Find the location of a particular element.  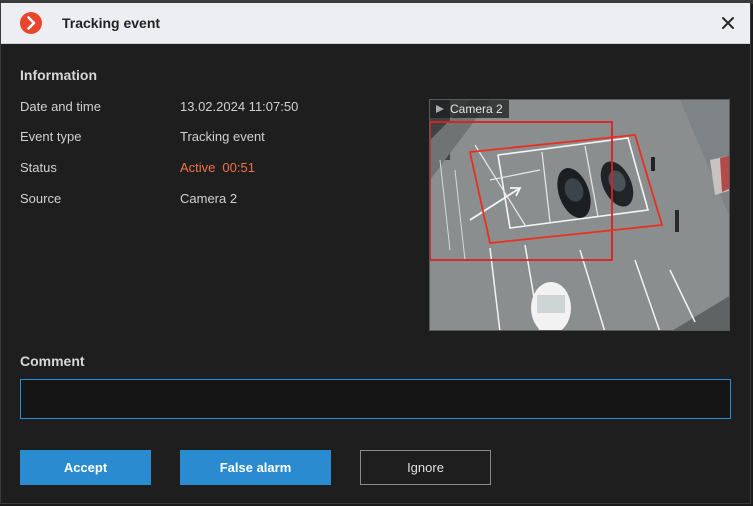

title-bar: Tracking event is located at coordinates (375, 23).